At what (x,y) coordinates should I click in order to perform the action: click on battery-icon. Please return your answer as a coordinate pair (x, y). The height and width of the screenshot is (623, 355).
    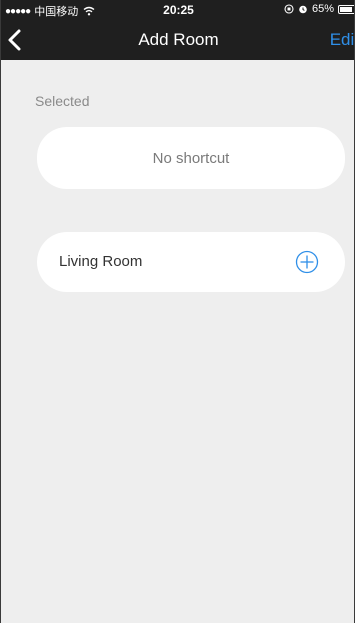
    Looking at the image, I should click on (346, 9).